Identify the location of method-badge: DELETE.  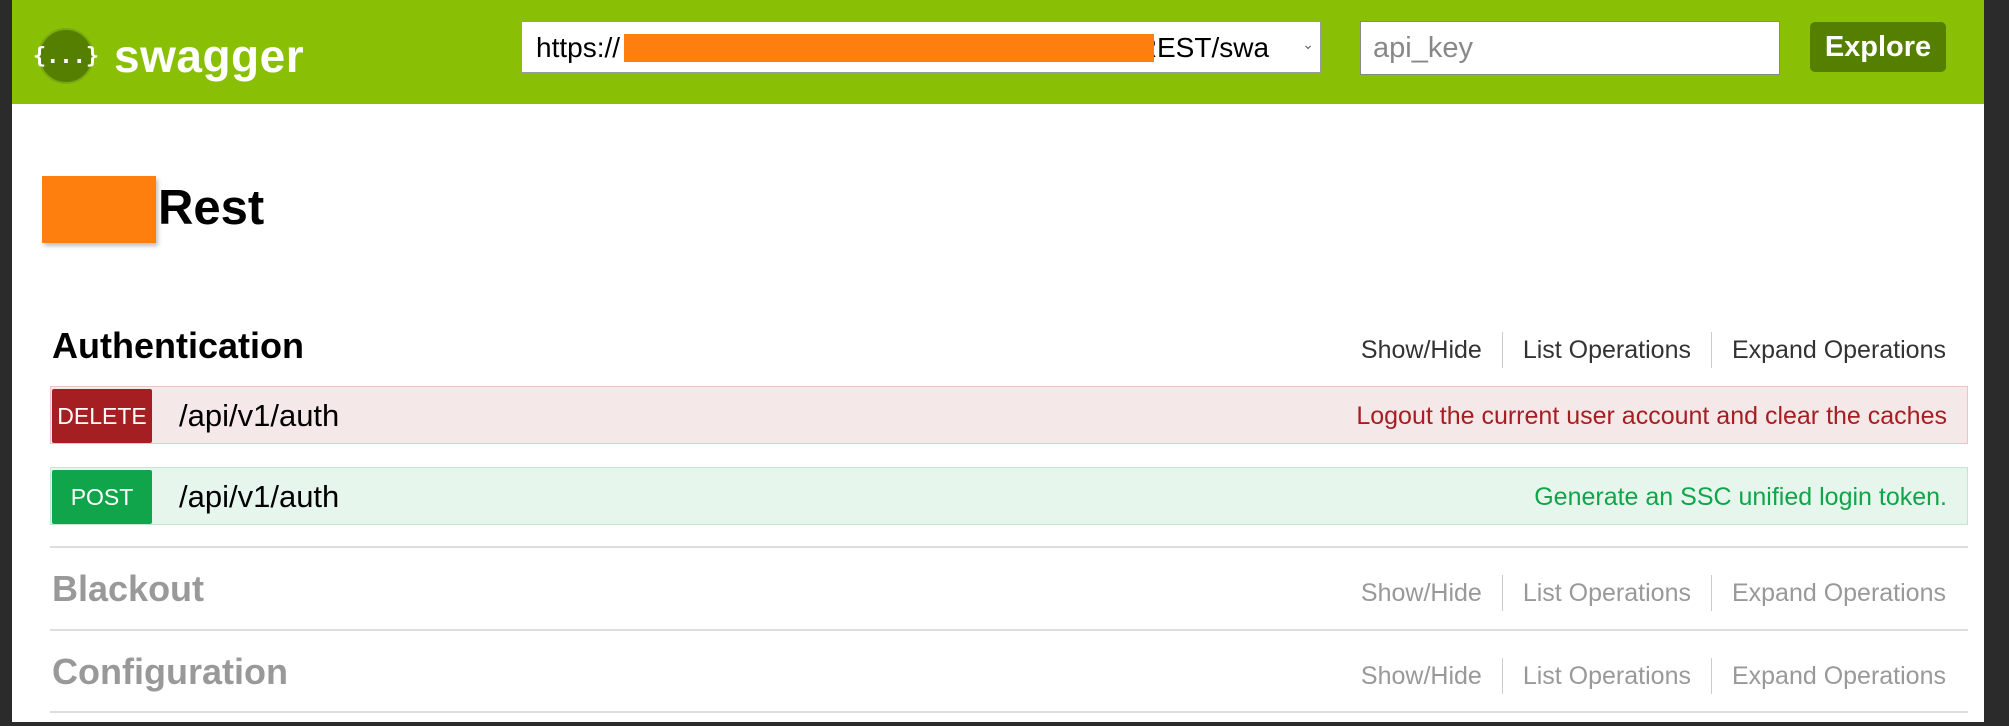
(102, 416).